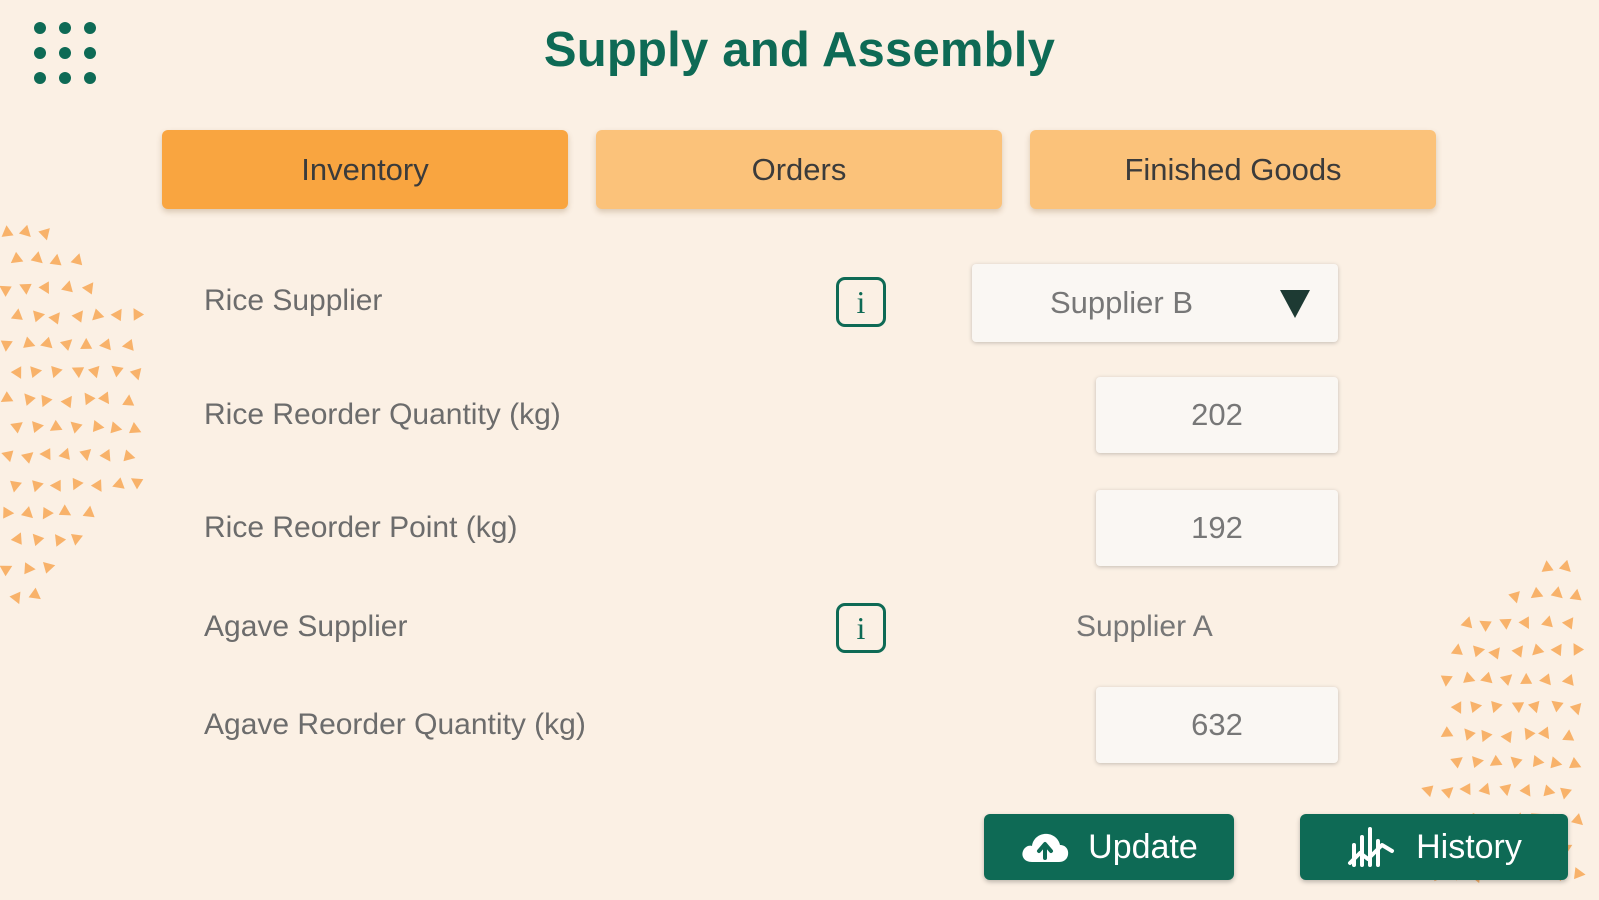 Image resolution: width=1599 pixels, height=900 pixels. Describe the element at coordinates (1109, 847) in the screenshot. I see `update-button: Update` at that location.